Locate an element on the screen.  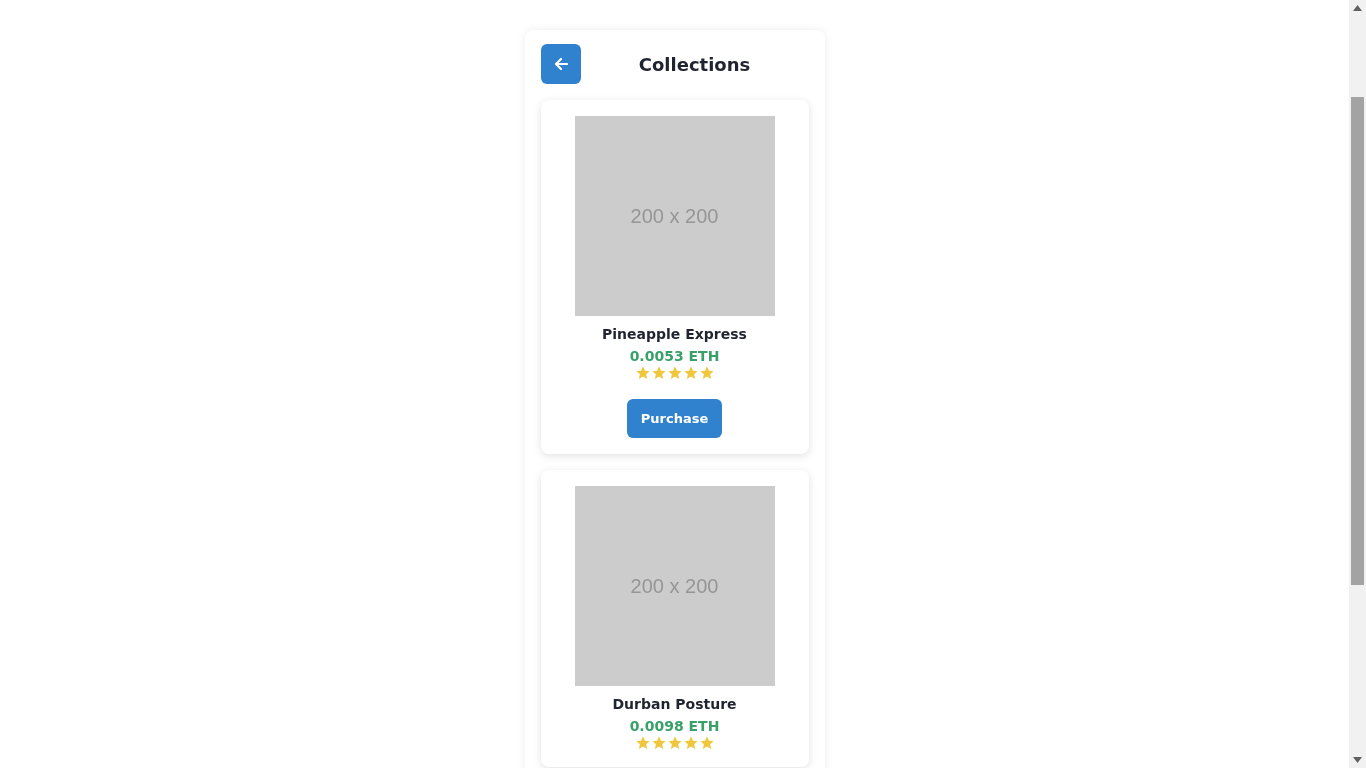
product-price: 0.0053 ETH is located at coordinates (674, 356).